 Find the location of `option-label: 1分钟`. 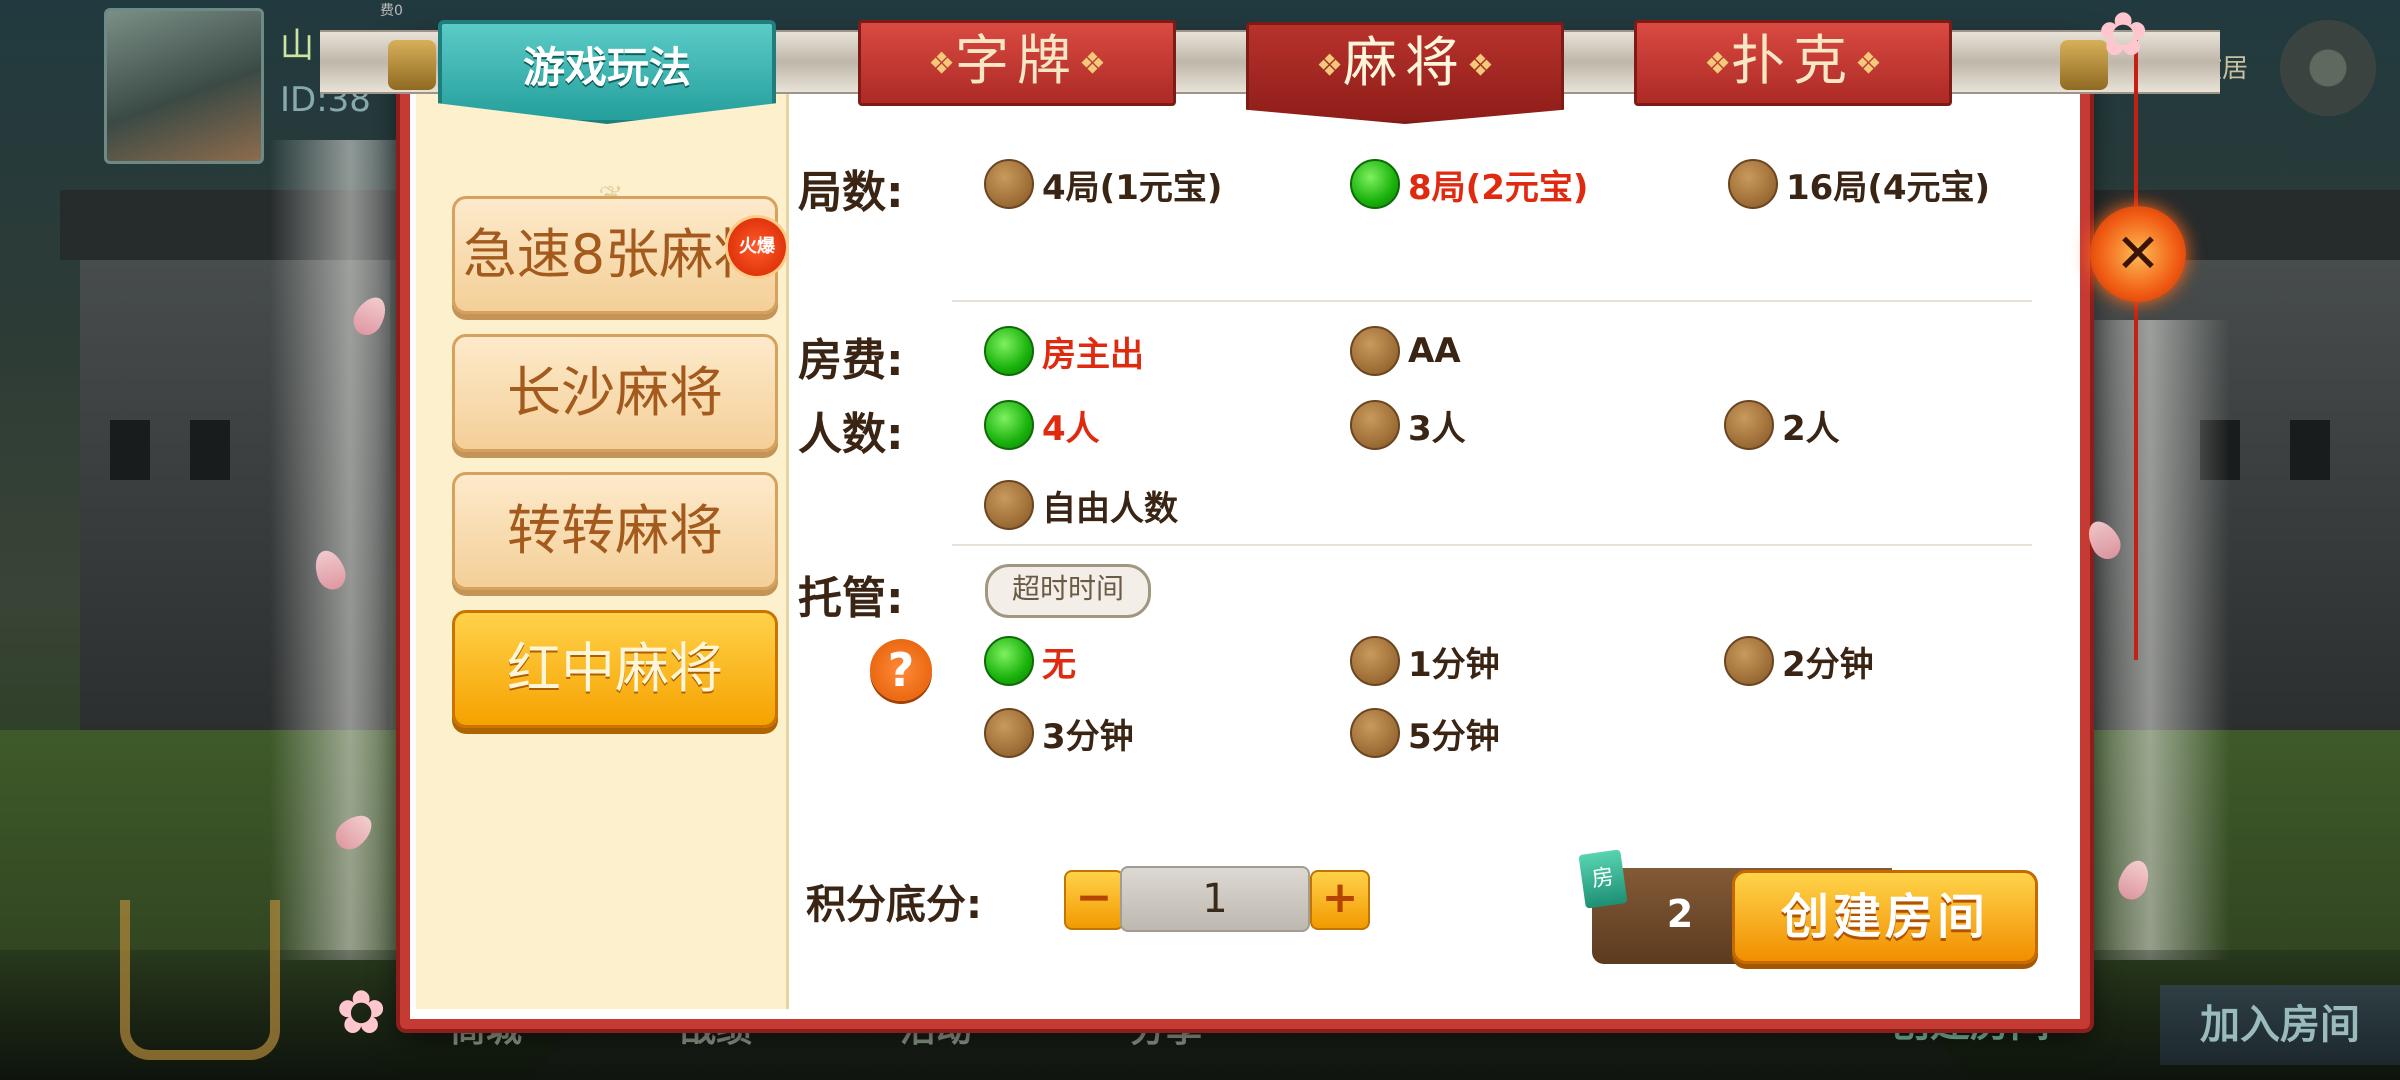

option-label: 1分钟 is located at coordinates (1454, 664).